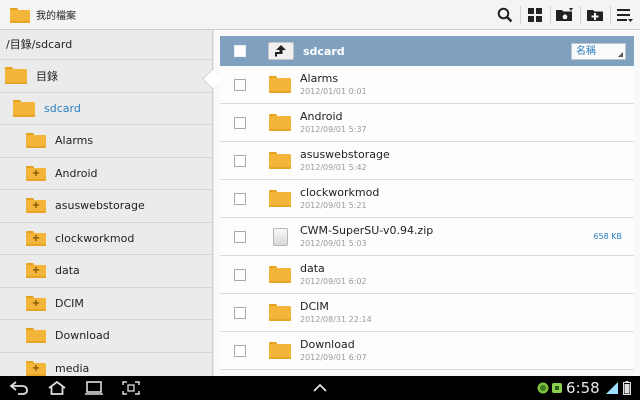 The image size is (640, 400). What do you see at coordinates (333, 205) in the screenshot?
I see `file-date: 2012/09/01 5:21` at bounding box center [333, 205].